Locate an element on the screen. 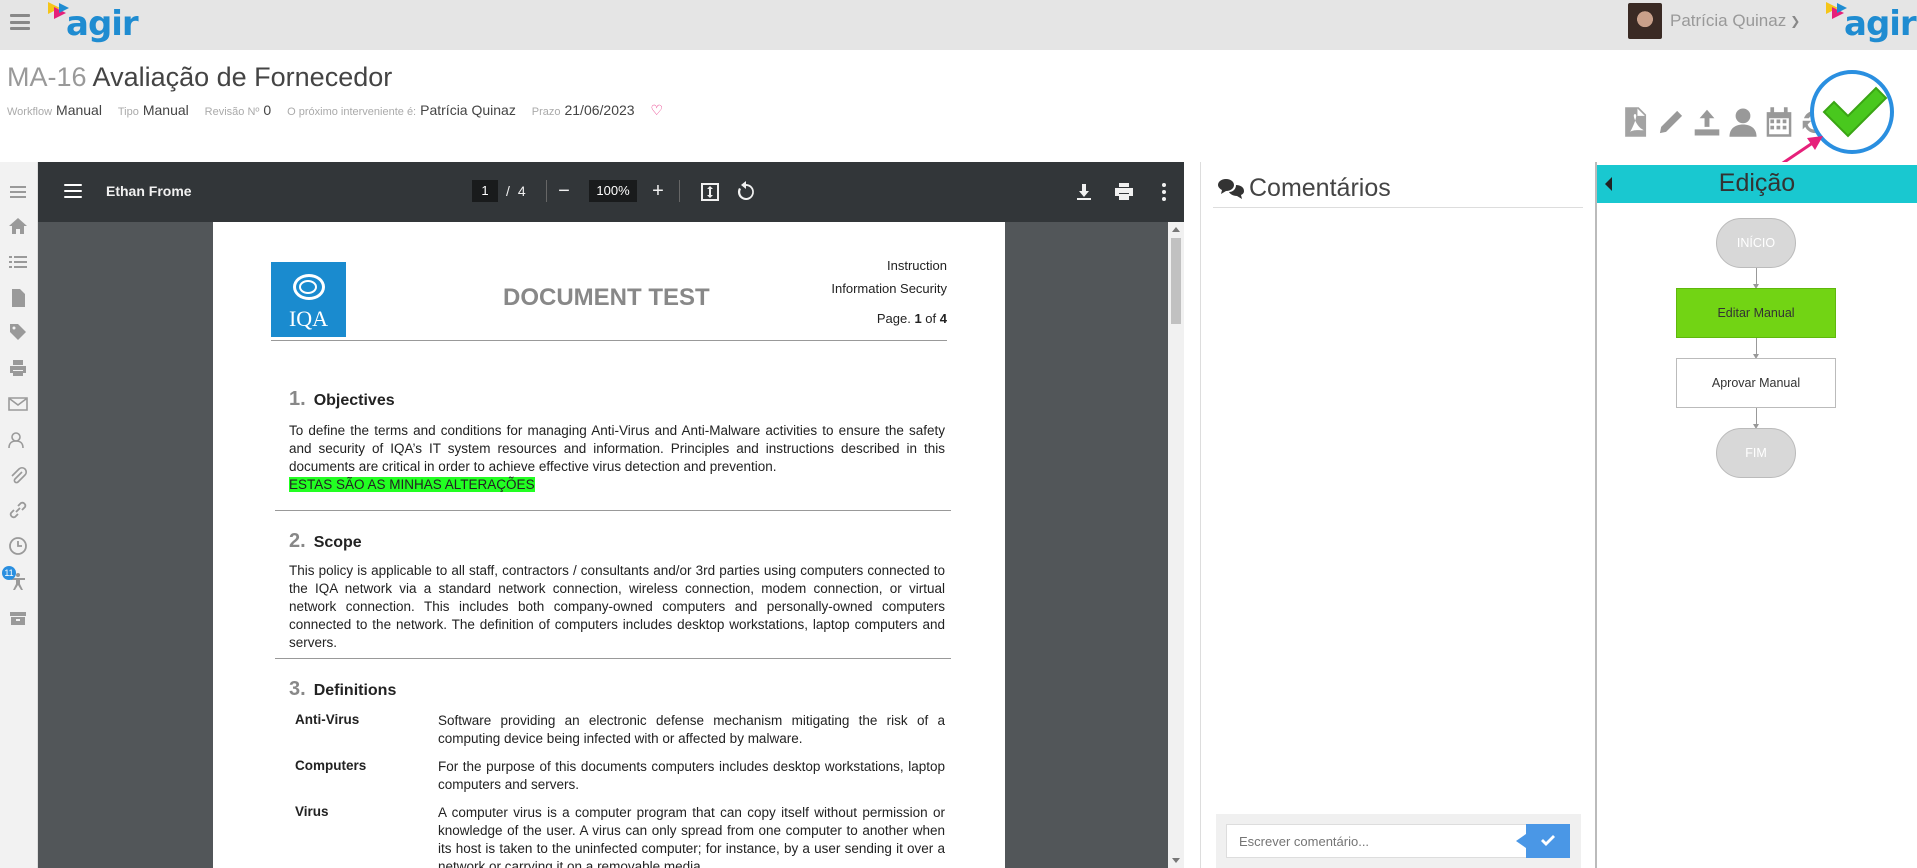 This screenshot has height=868, width=1917. user-icon is located at coordinates (1743, 122).